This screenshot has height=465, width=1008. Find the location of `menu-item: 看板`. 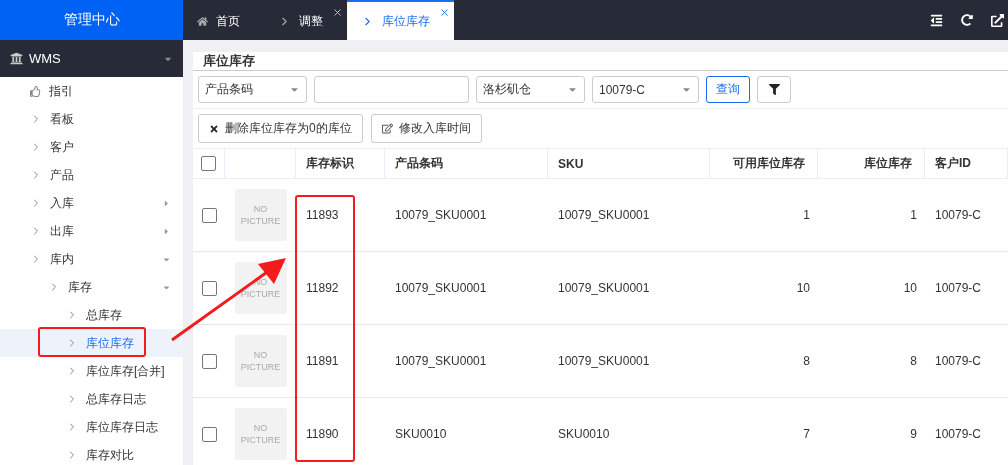

menu-item: 看板 is located at coordinates (91, 119).